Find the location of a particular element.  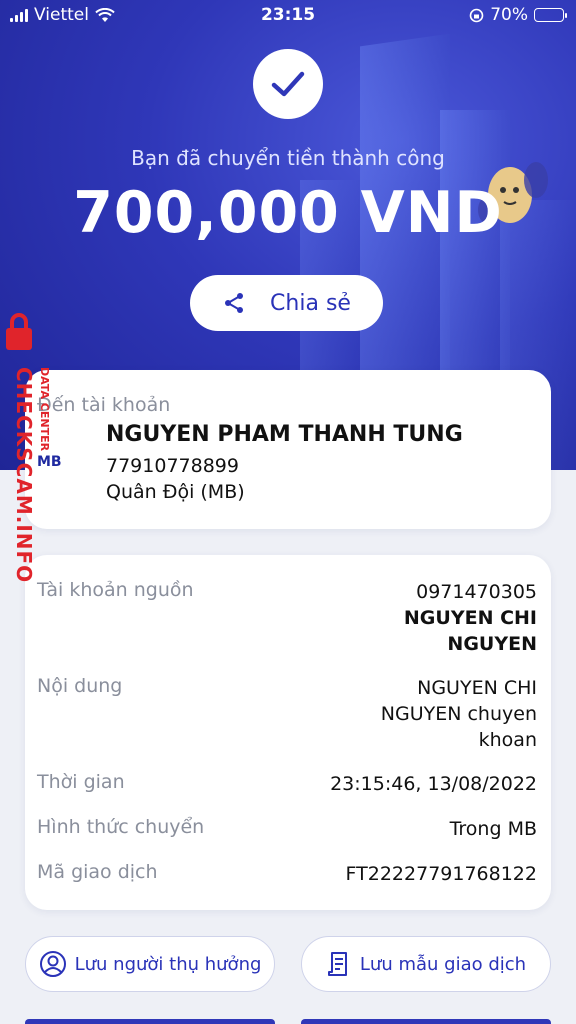

time-value: 23:15:46, 13/08/2022 is located at coordinates (433, 784).